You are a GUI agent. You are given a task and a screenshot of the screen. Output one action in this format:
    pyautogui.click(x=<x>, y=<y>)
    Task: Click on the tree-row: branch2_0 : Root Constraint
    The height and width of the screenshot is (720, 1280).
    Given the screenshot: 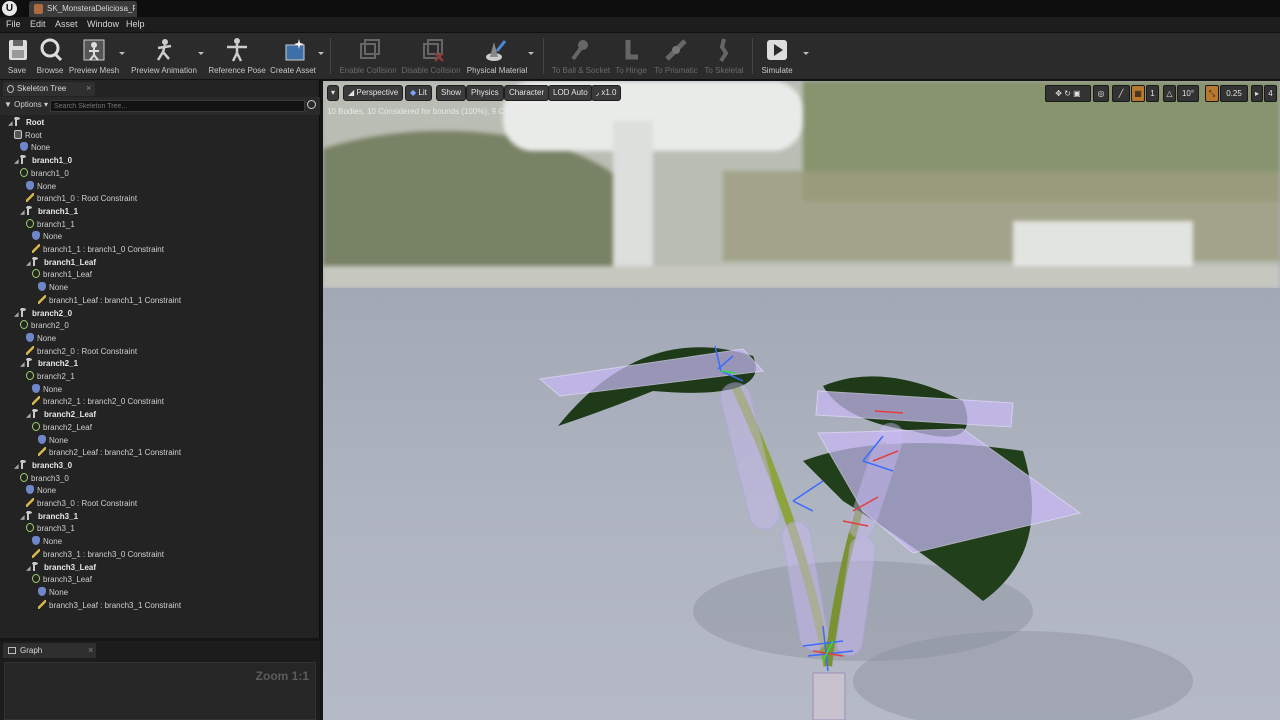 What is the action you would take?
    pyautogui.click(x=81, y=351)
    